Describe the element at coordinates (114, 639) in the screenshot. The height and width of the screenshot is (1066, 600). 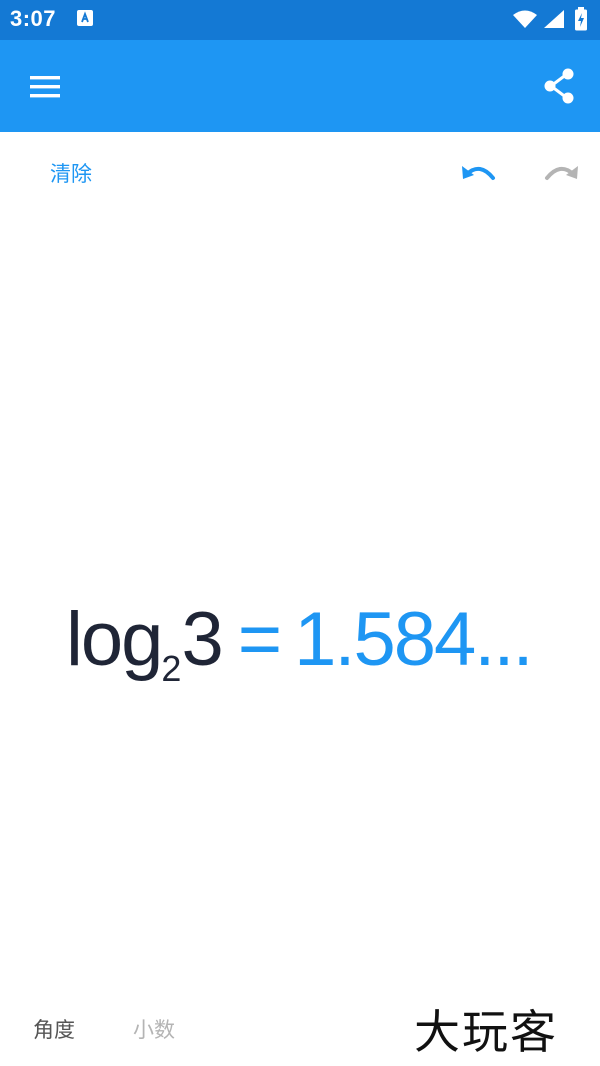
I see `log-function-text: log` at that location.